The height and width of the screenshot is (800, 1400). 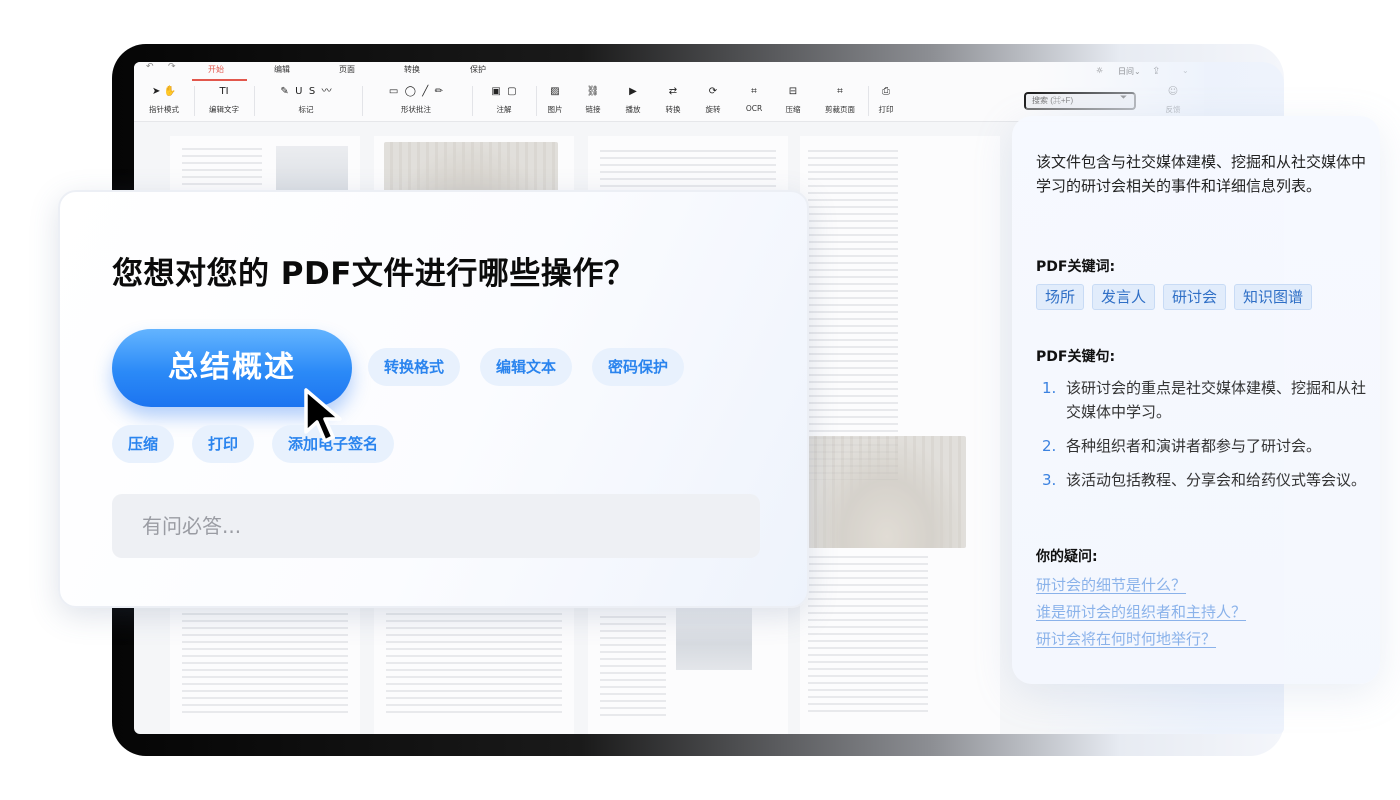 What do you see at coordinates (414, 367) in the screenshot?
I see `convert-format-chip: 转换格式` at bounding box center [414, 367].